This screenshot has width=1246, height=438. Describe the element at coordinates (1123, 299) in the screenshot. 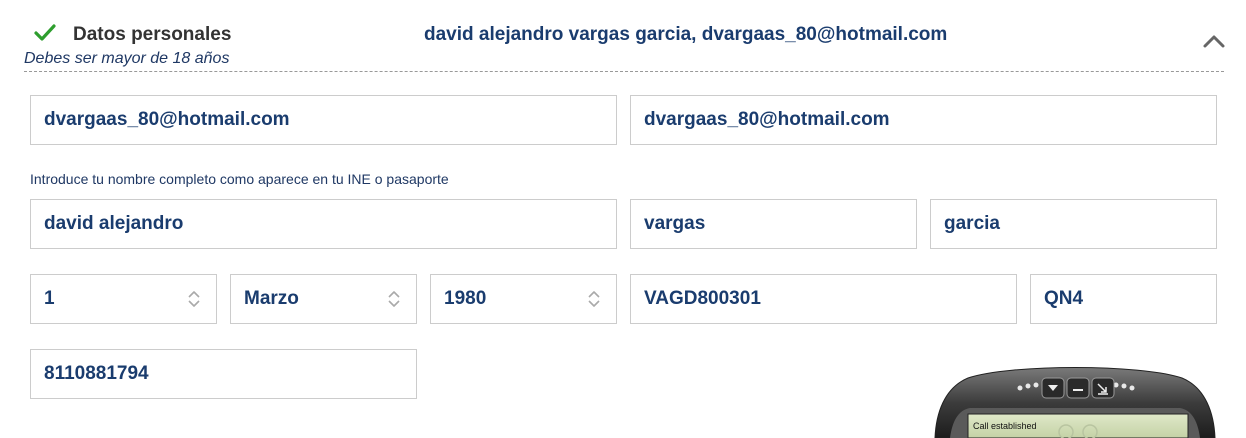

I see `homoclave-field: QN4` at that location.